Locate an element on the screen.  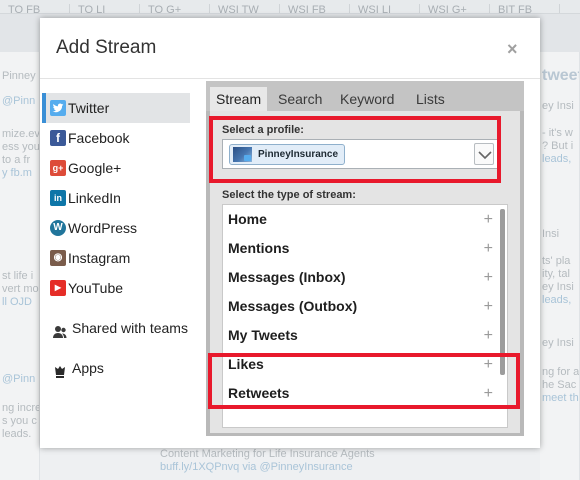
background-snippet: - it's w is located at coordinates (557, 133).